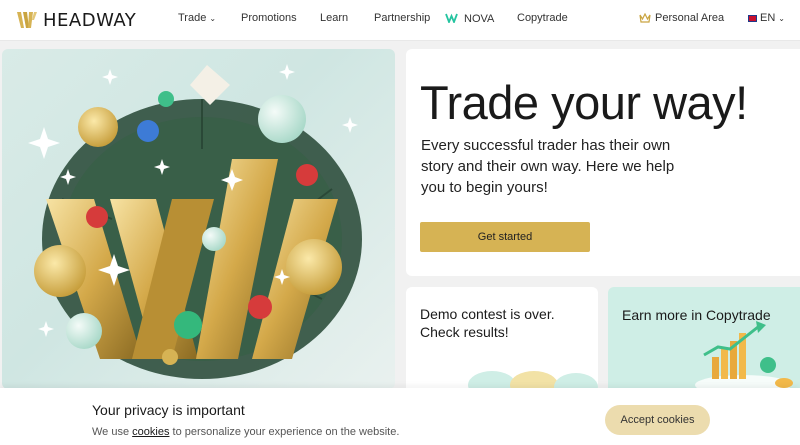 This screenshot has width=800, height=445. What do you see at coordinates (502, 342) in the screenshot?
I see `demo-contest-card: Demo contest is over. Check results!` at bounding box center [502, 342].